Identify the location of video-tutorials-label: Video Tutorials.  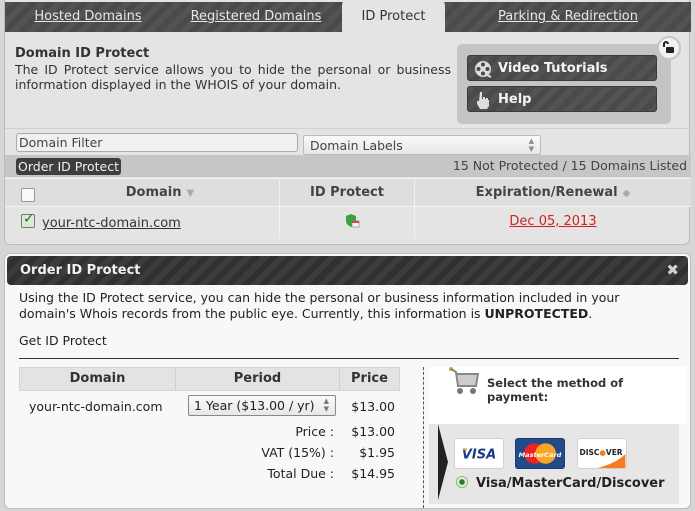
(553, 68).